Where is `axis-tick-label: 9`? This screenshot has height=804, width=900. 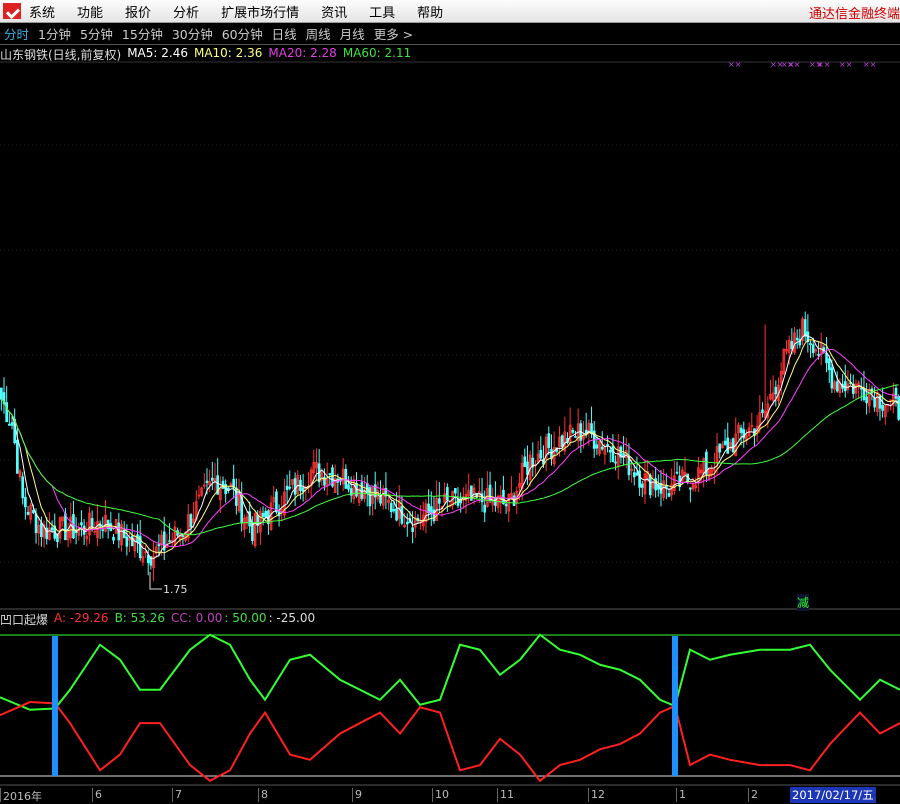
axis-tick-label: 9 is located at coordinates (357, 795).